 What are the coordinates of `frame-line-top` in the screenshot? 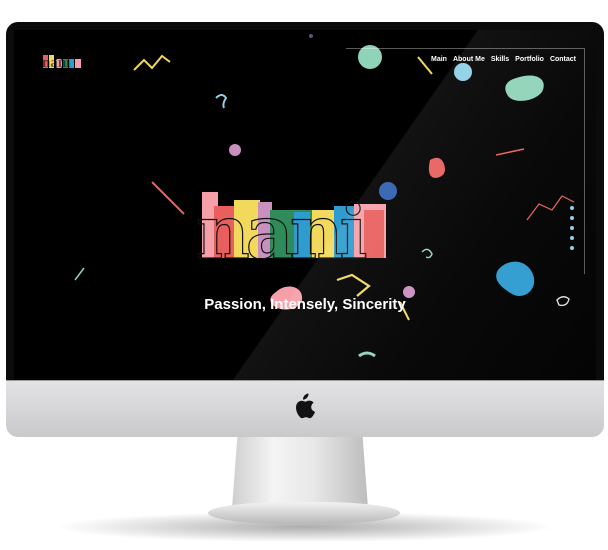 It's located at (465, 48).